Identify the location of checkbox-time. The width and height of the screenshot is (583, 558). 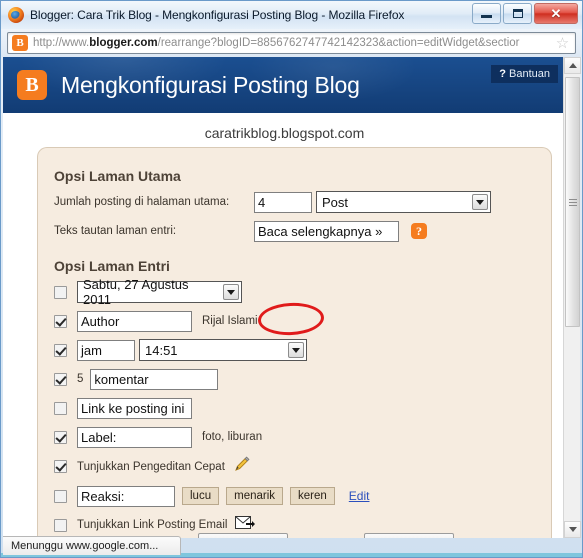
(60, 350).